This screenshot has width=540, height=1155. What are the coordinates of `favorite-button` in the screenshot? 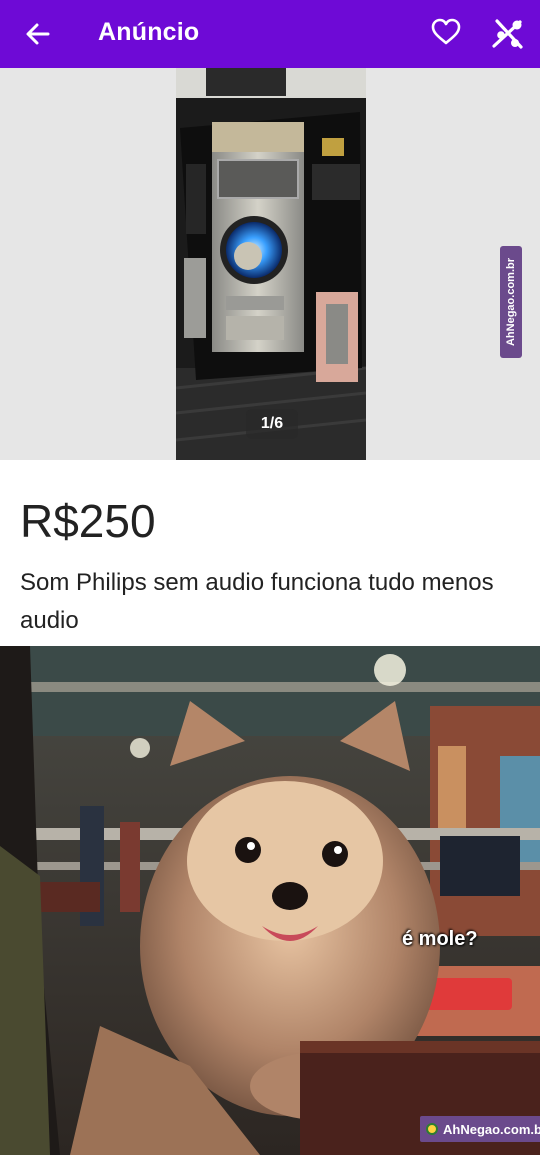 It's located at (446, 32).